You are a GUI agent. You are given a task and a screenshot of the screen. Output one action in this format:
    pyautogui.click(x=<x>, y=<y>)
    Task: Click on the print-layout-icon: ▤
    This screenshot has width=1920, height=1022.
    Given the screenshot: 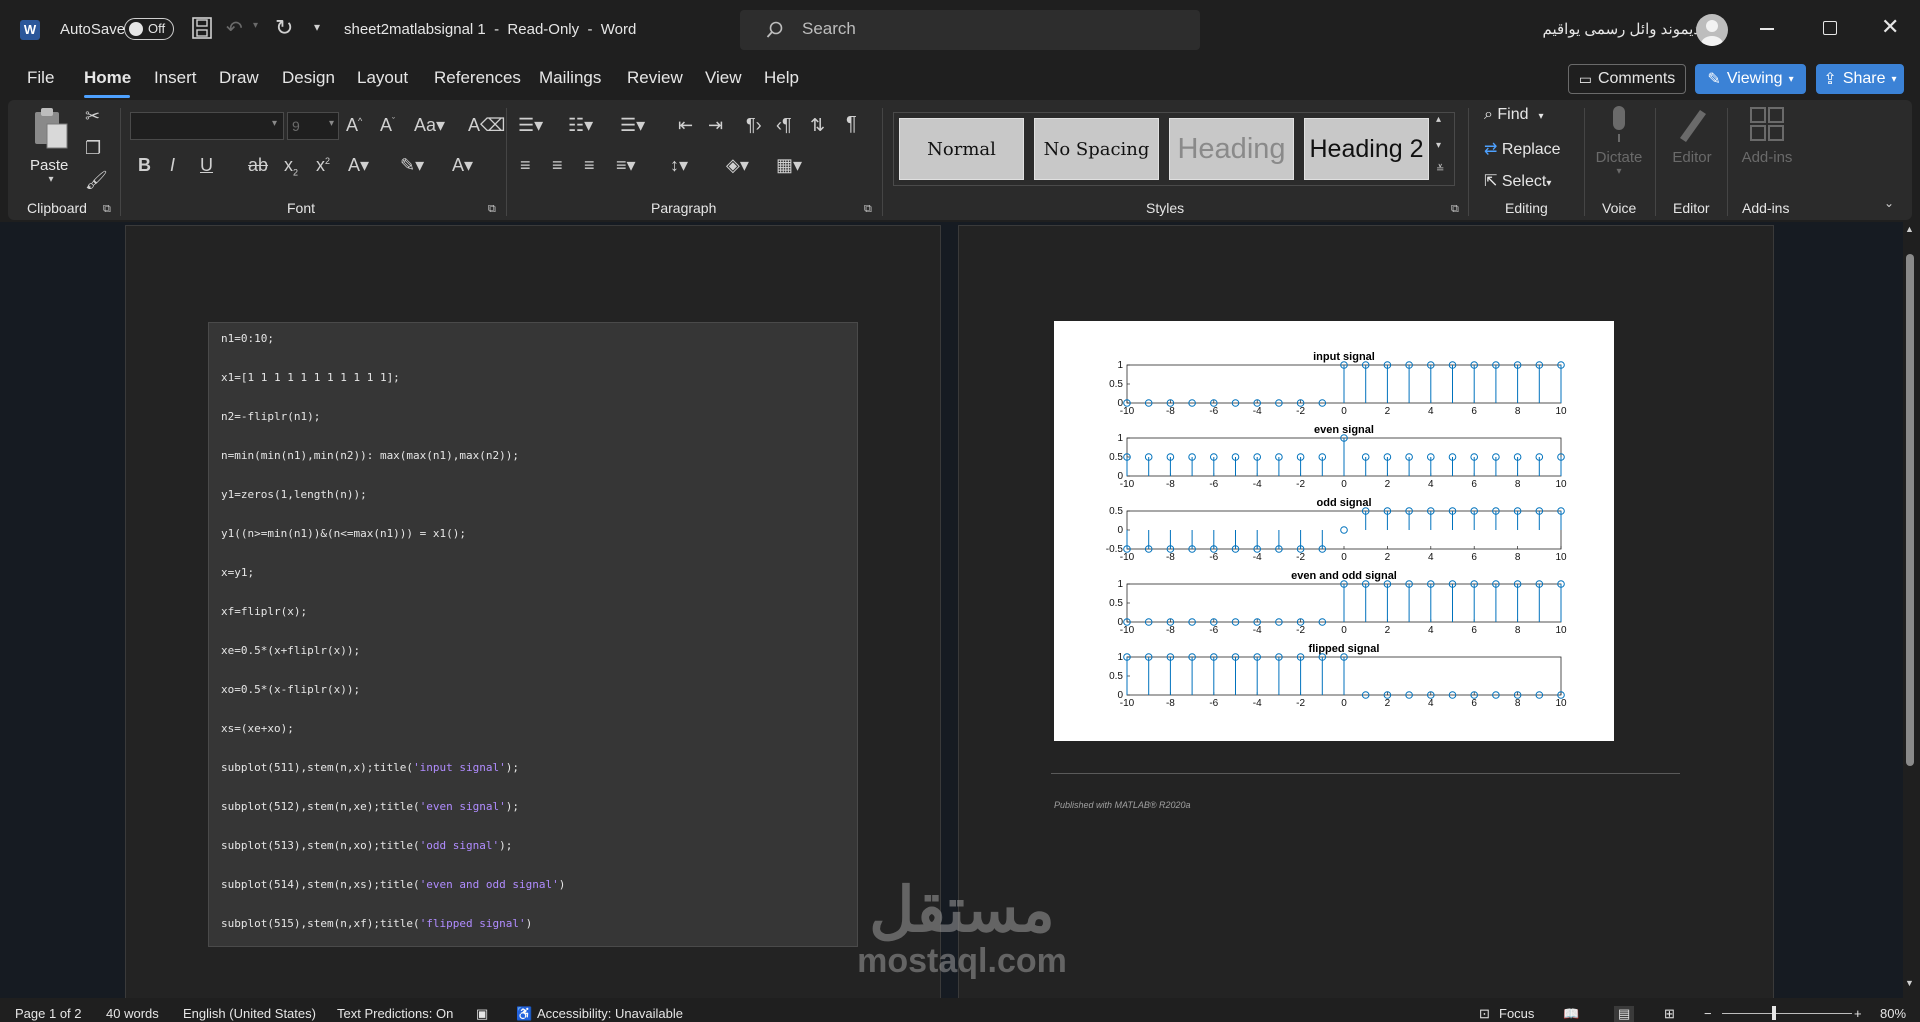 What is the action you would take?
    pyautogui.click(x=1624, y=1014)
    